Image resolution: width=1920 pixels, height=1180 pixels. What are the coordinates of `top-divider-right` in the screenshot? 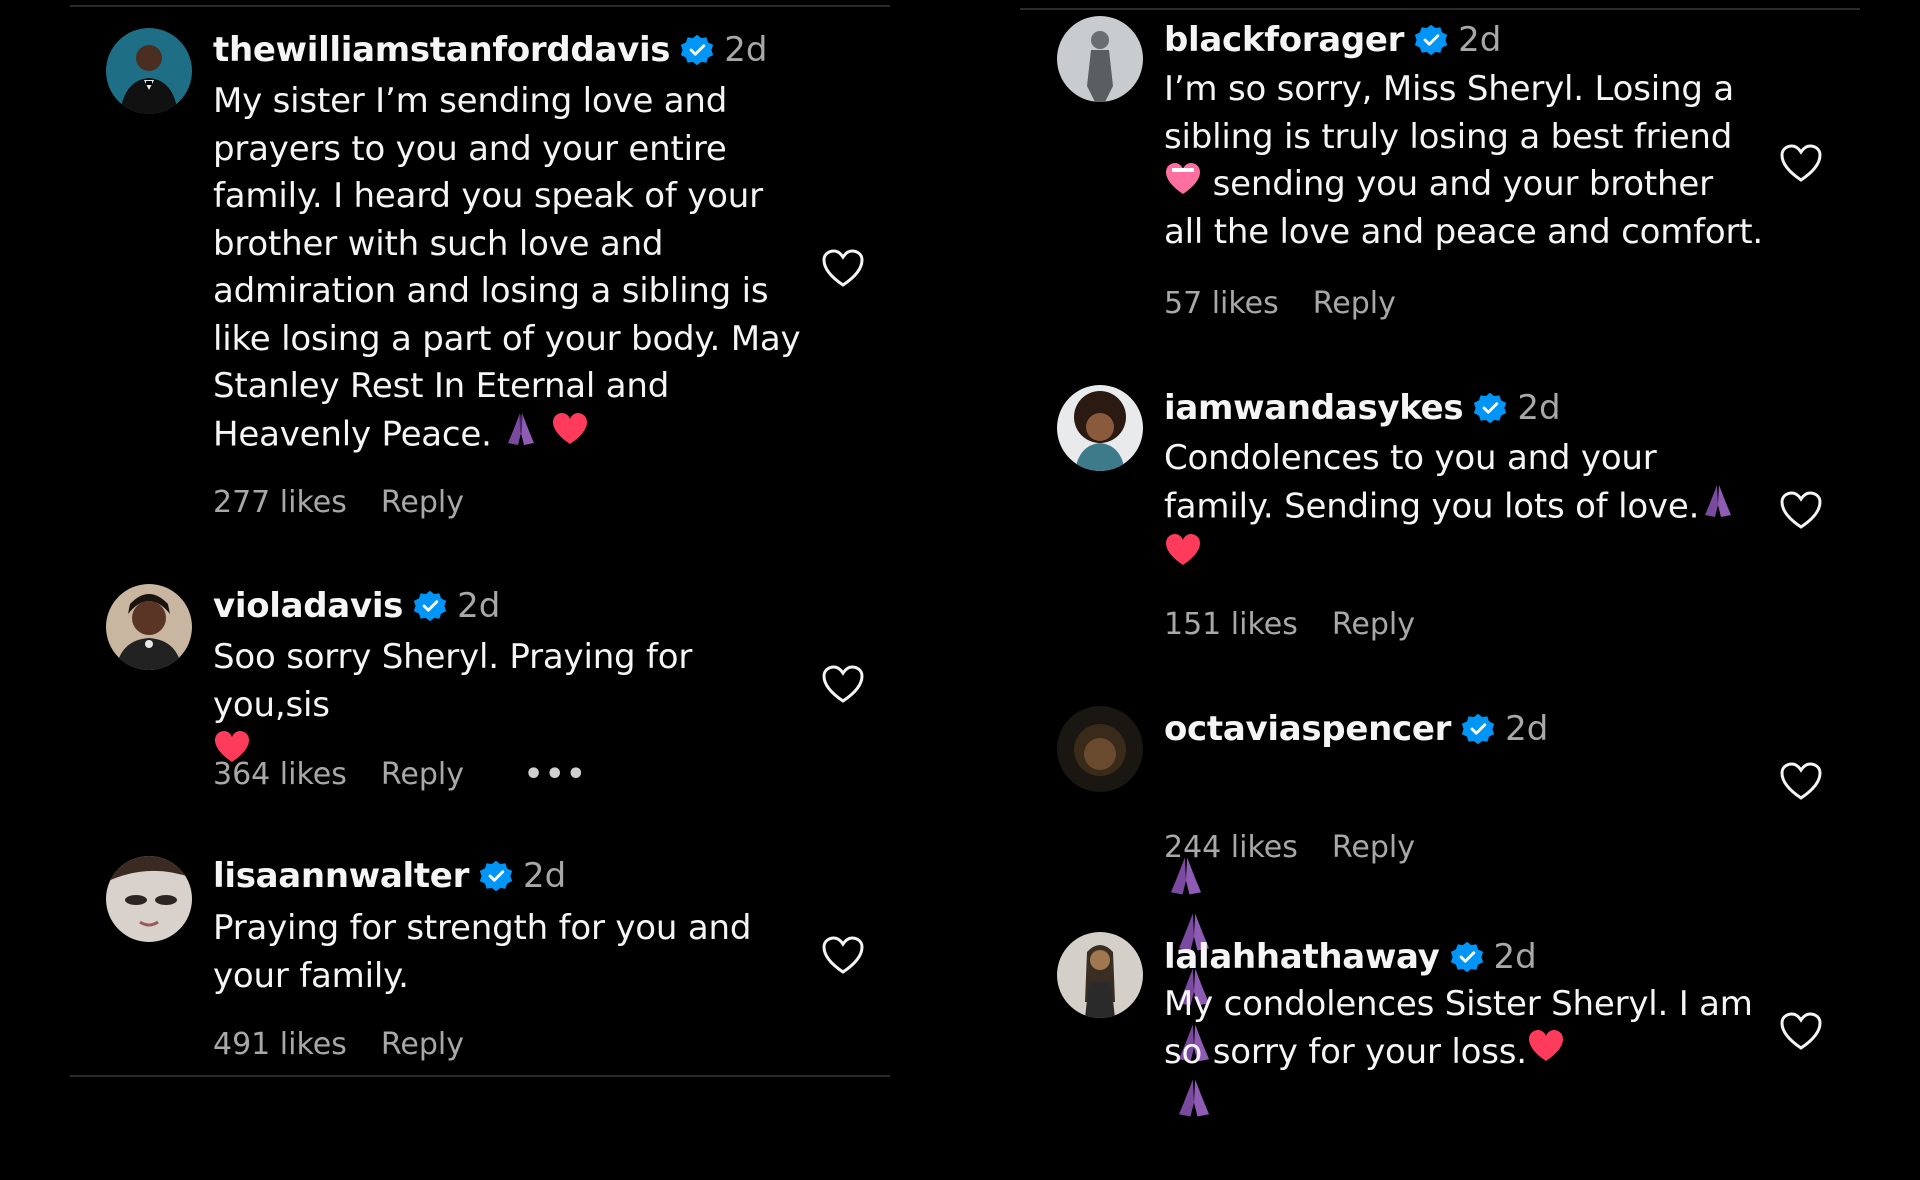 It's located at (1440, 9).